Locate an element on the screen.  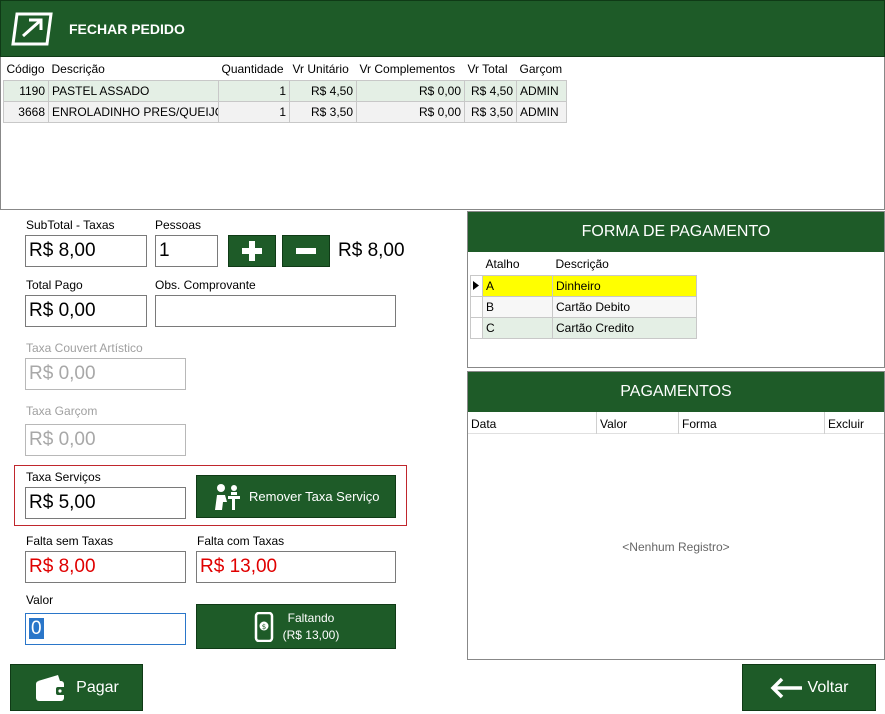
pagamentos-header: Data Valor Forma Excluir is located at coordinates (676, 423).